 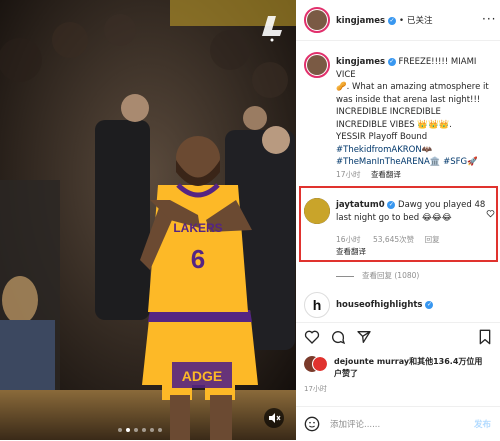 I want to click on mute-button, so click(x=274, y=418).